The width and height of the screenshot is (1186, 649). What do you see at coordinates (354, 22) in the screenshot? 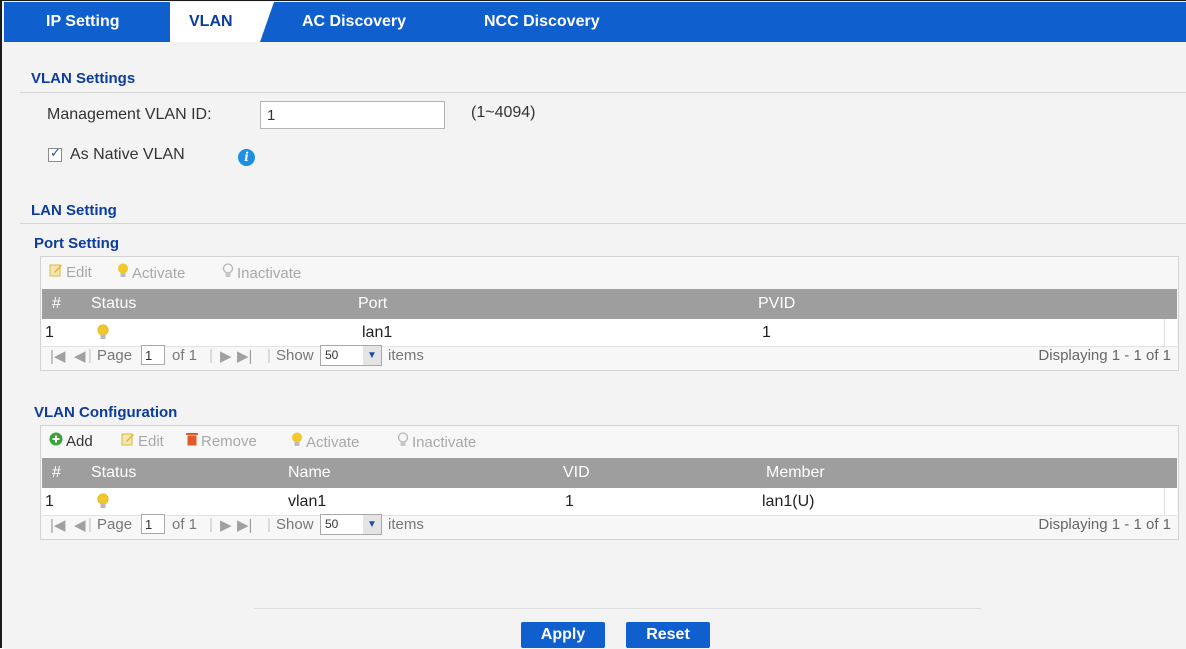
I see `tab-ac-discovery: AC Discovery` at bounding box center [354, 22].